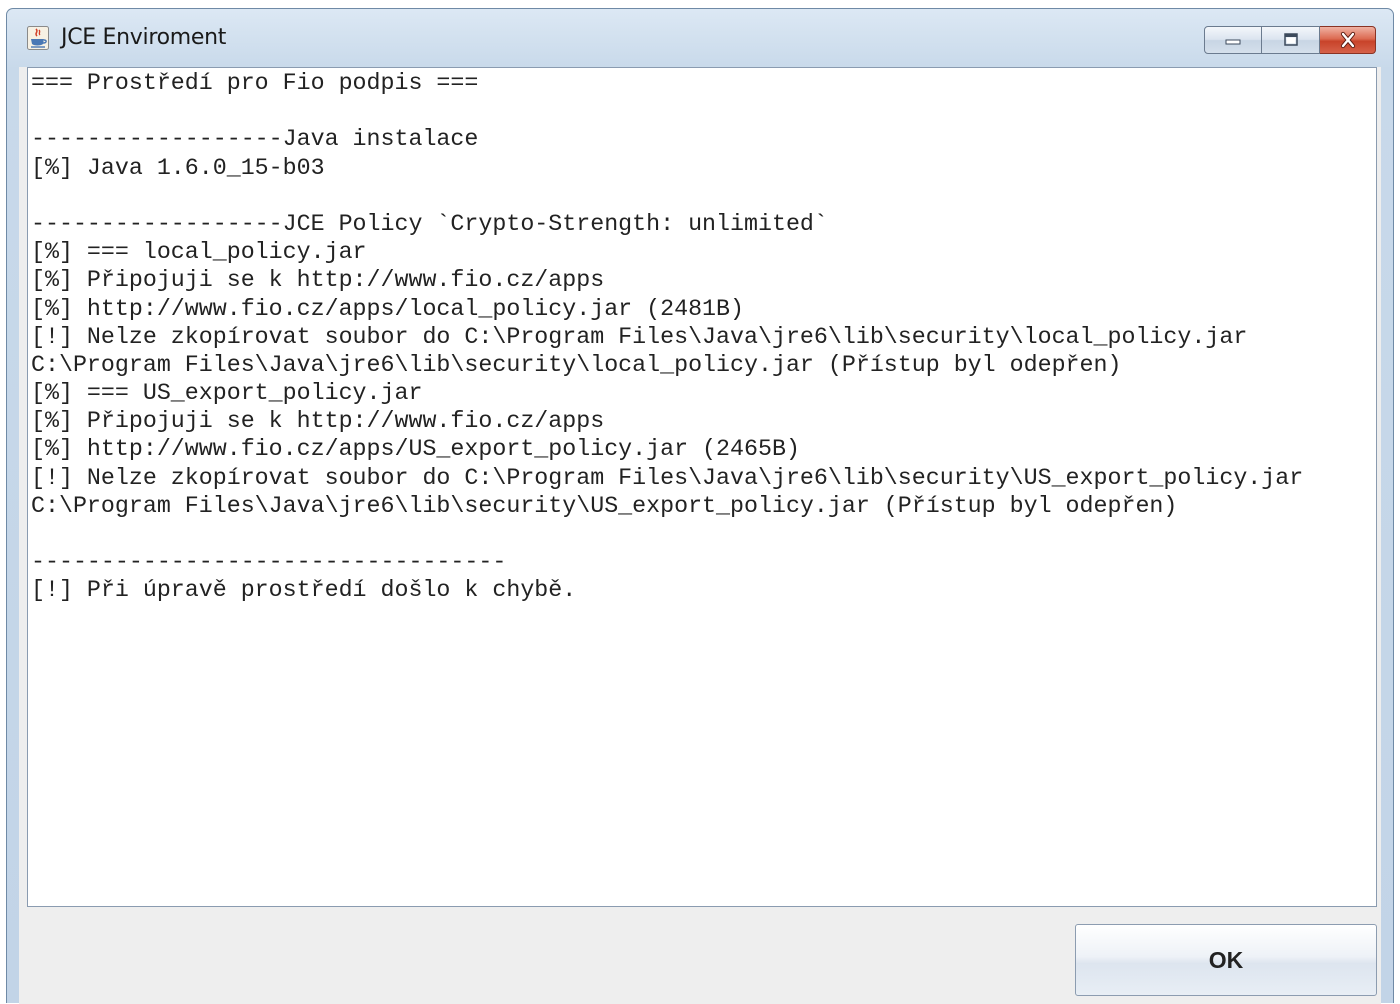  I want to click on log-line: === Prostředí pro Fio podpis ===, so click(255, 83).